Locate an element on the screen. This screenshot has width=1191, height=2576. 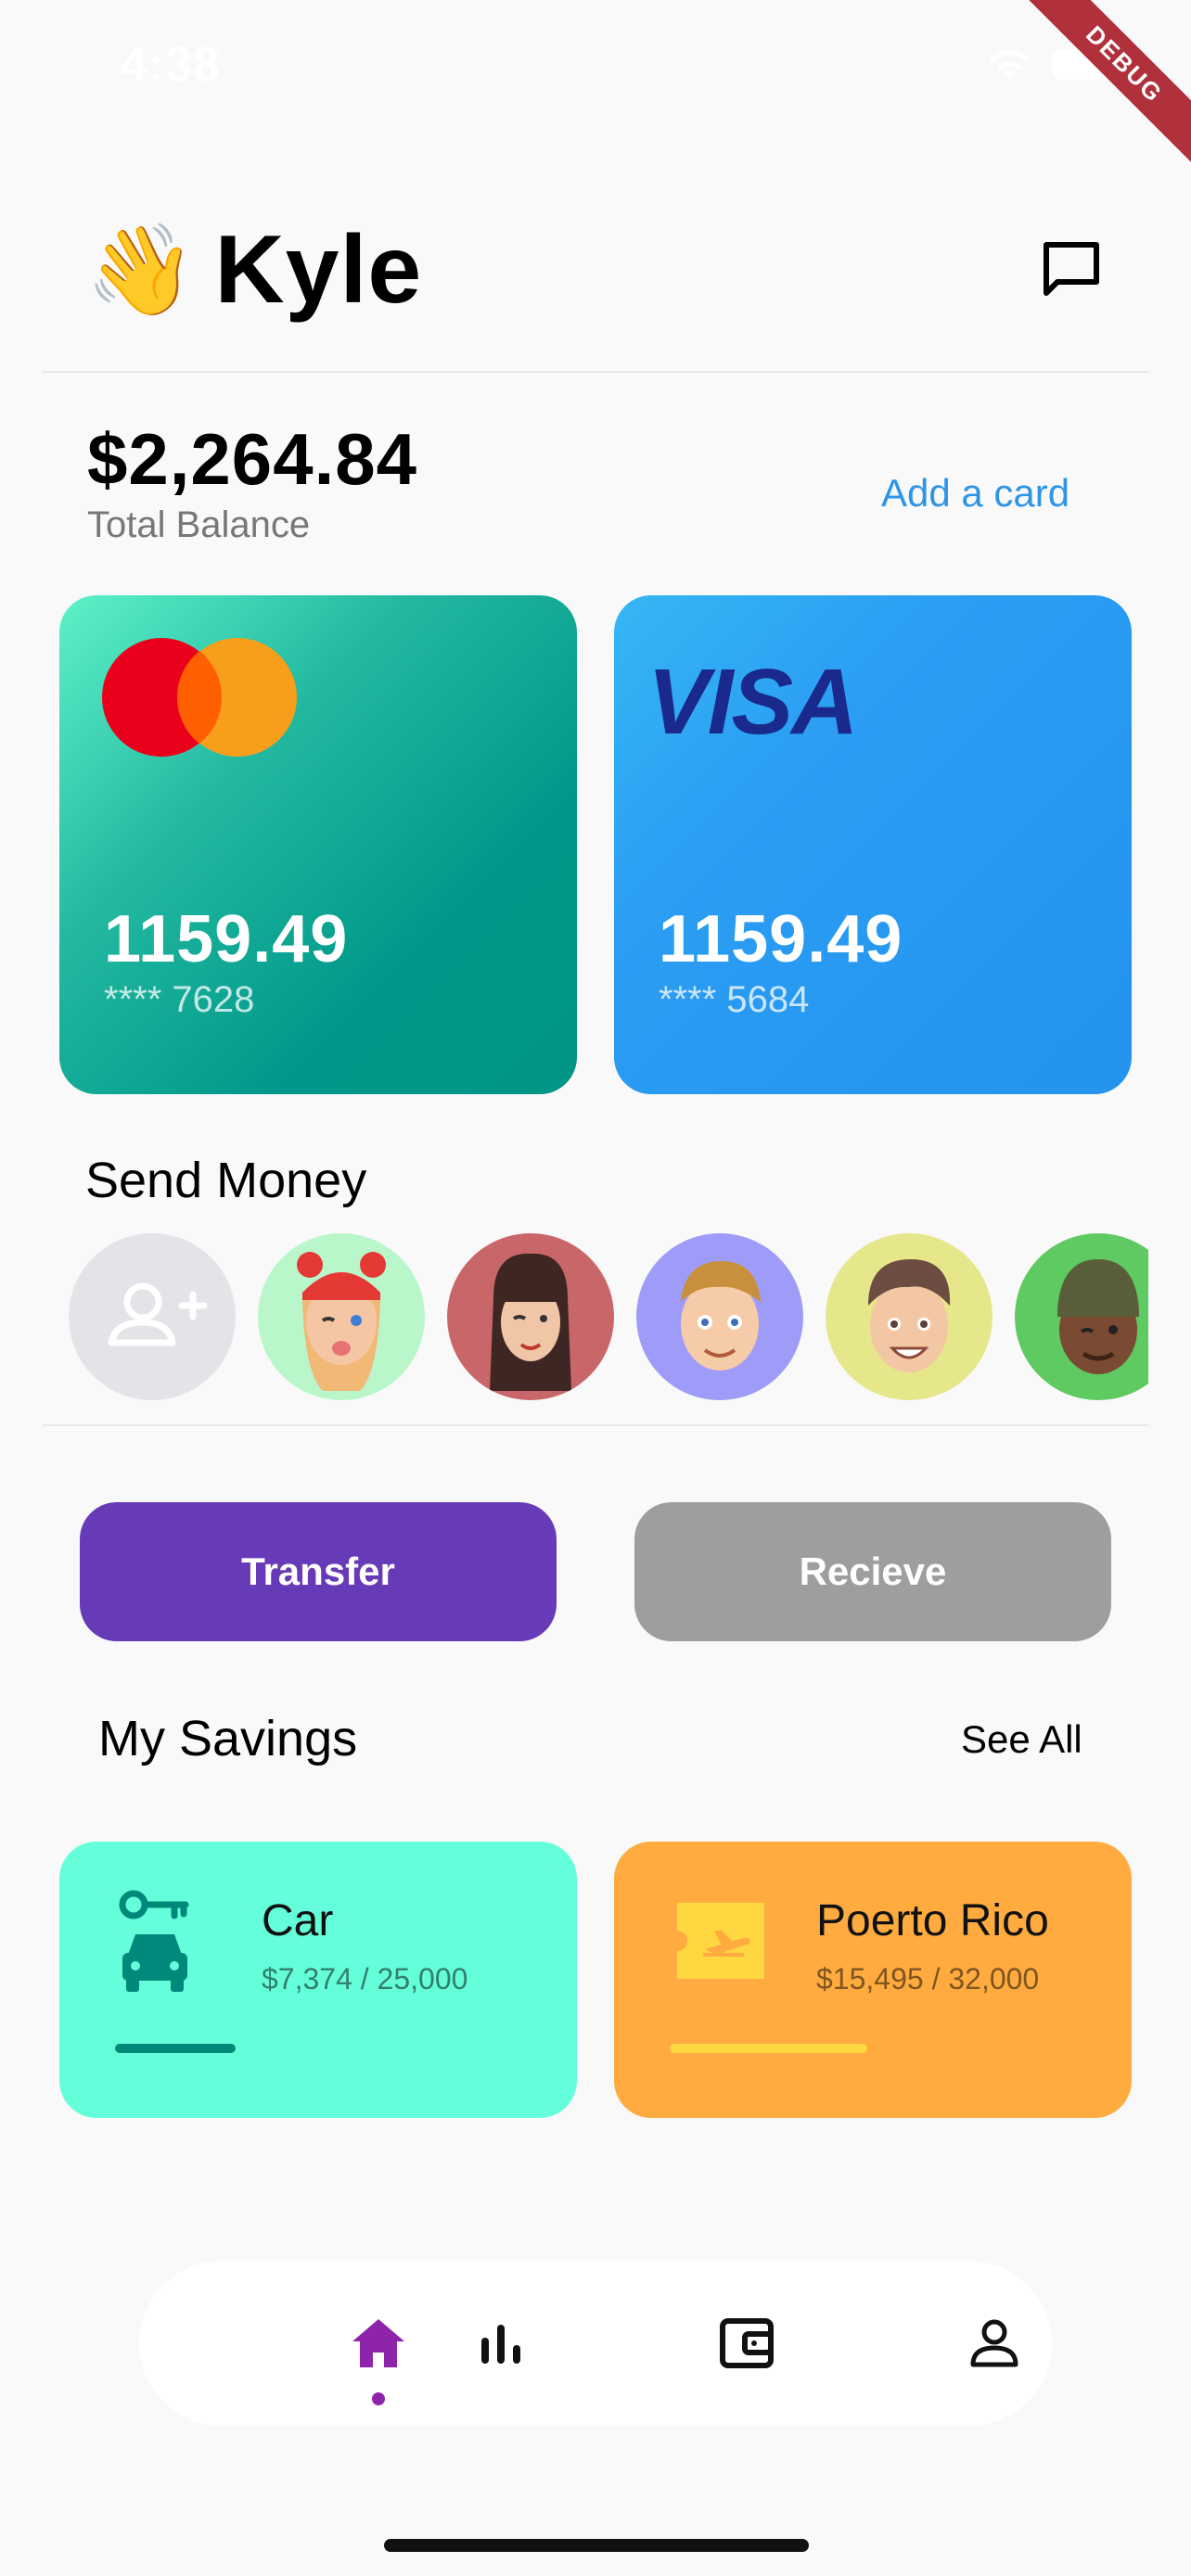
message-icon is located at coordinates (1071, 269).